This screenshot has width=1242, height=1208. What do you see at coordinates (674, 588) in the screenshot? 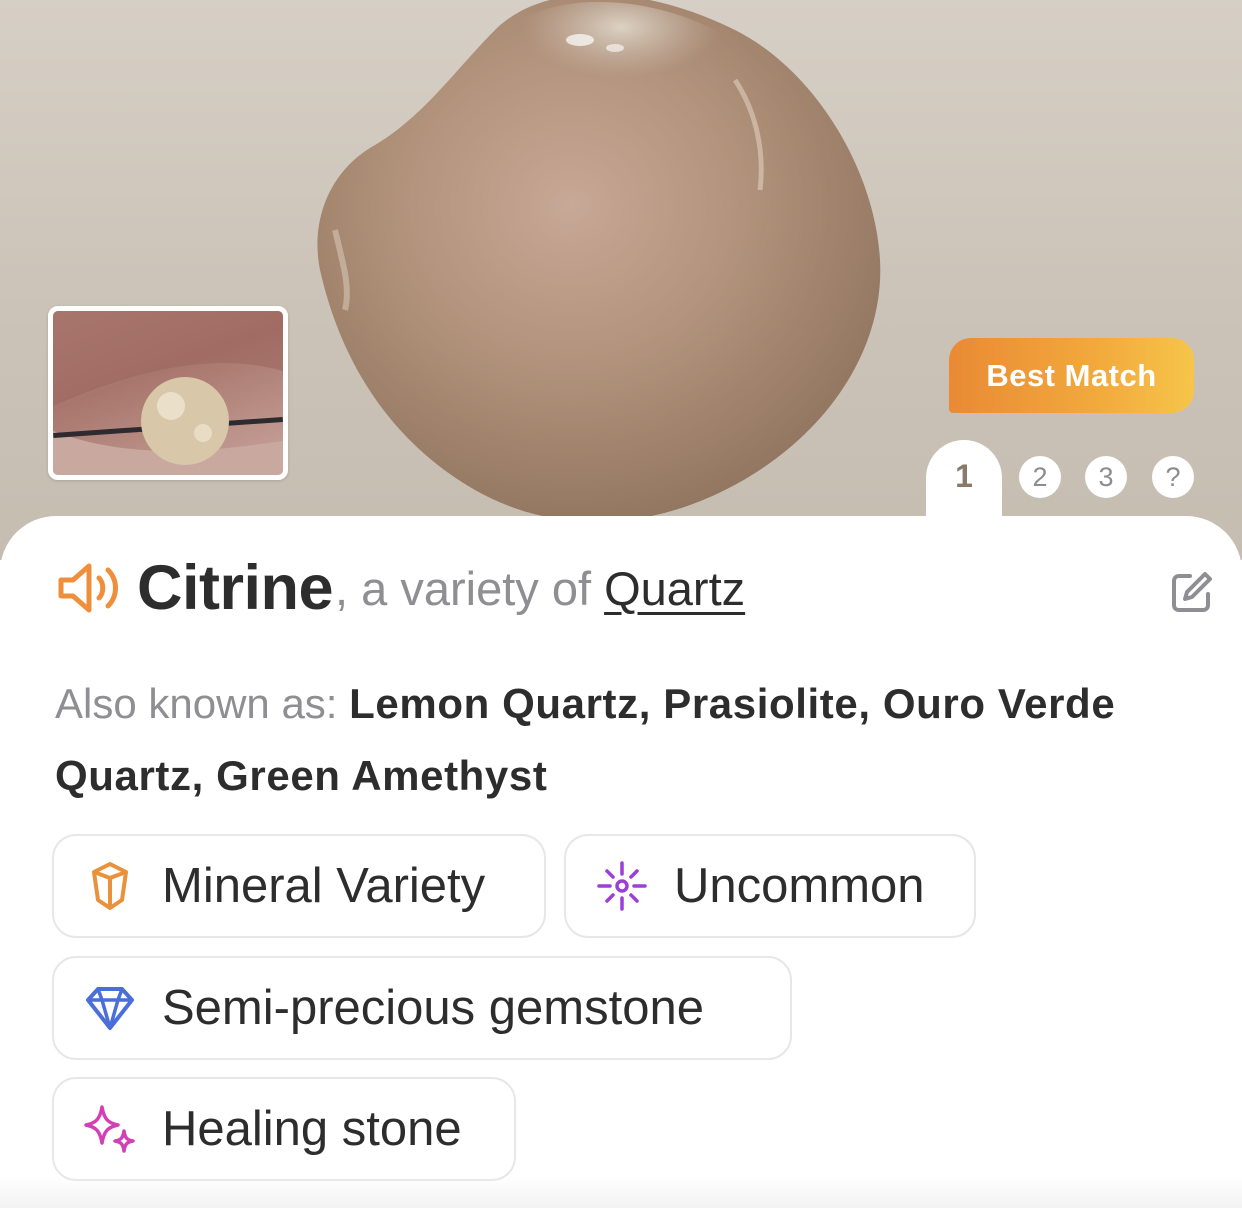
I see `parent-mineral-link: Quartz` at bounding box center [674, 588].